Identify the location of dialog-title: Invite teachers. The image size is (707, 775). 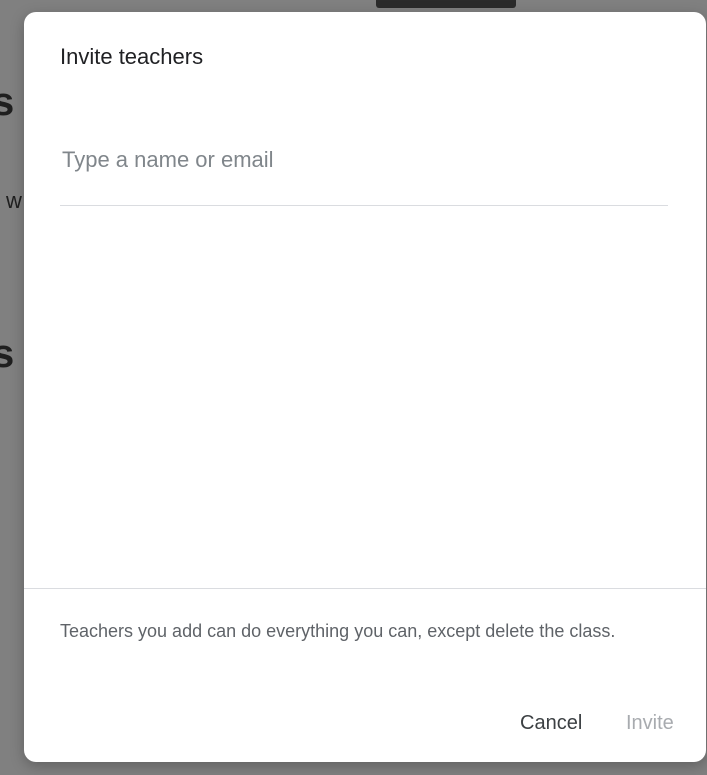
(132, 56).